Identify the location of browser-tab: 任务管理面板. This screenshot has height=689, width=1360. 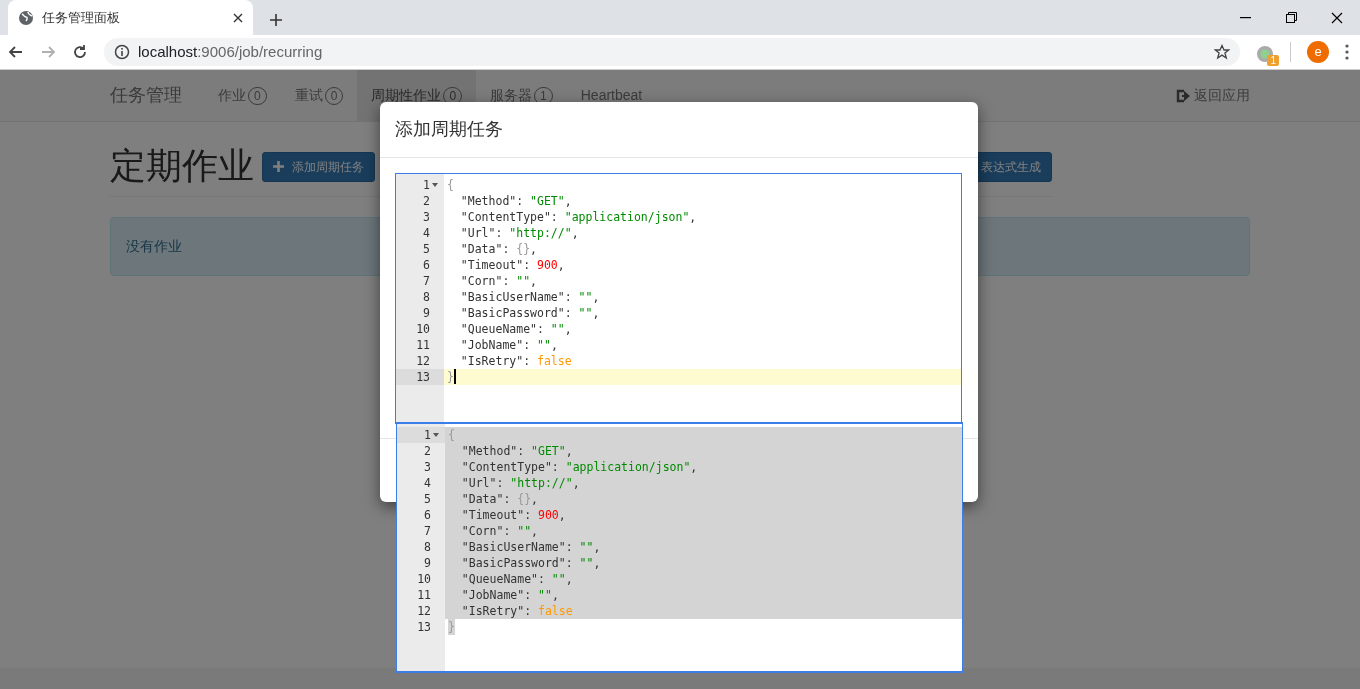
(130, 17).